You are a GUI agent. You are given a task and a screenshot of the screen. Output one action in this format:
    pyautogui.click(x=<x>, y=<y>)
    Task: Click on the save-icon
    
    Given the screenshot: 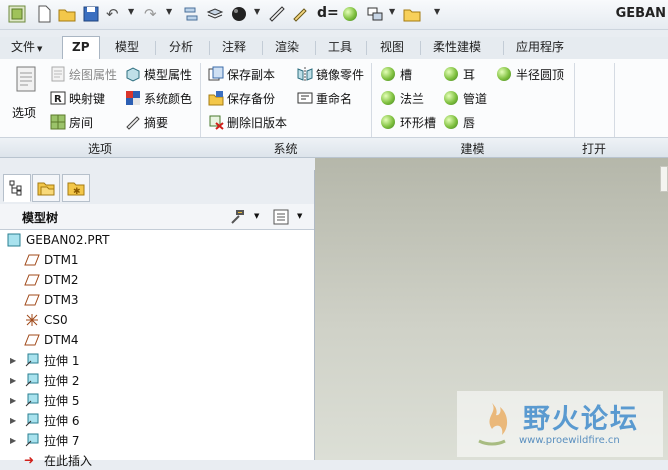 What is the action you would take?
    pyautogui.click(x=91, y=14)
    